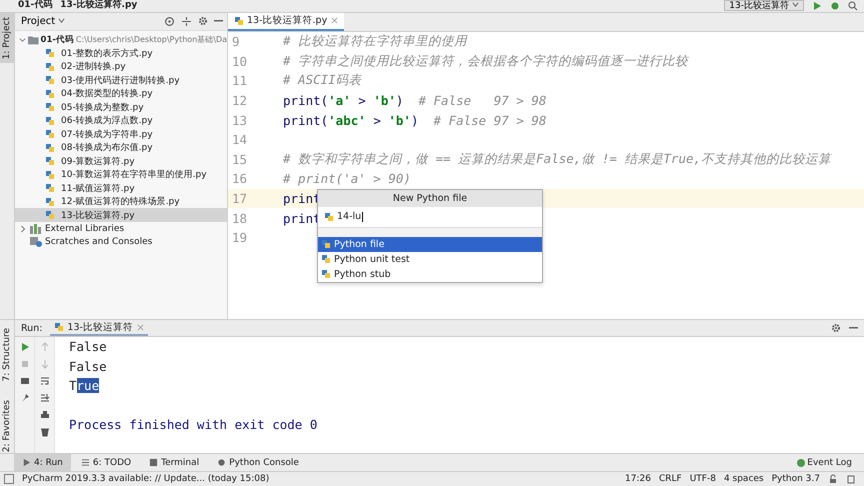  I want to click on status-item: UTF-8, so click(703, 479).